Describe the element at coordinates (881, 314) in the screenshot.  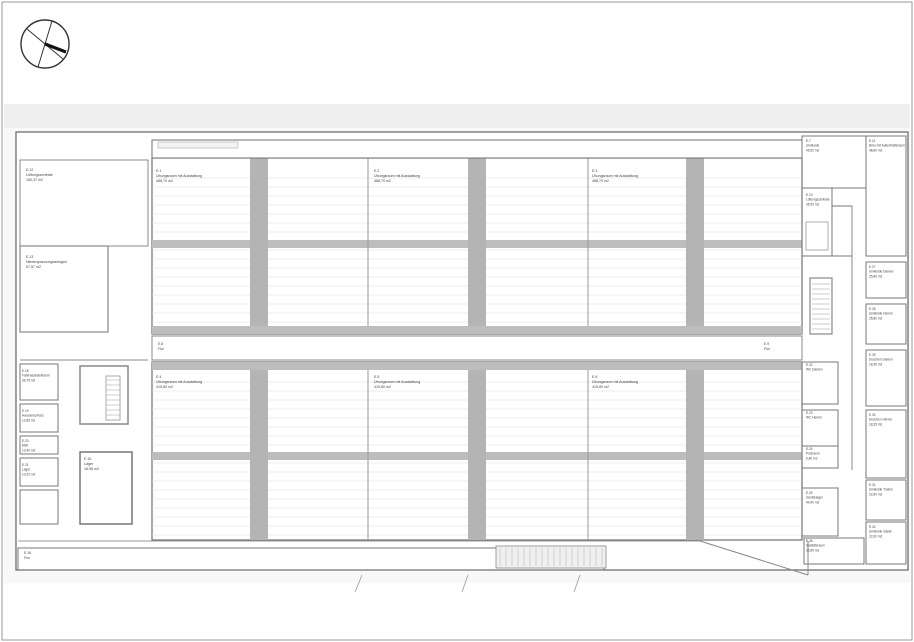
I see `svg-text: Umkleide Herren` at that location.